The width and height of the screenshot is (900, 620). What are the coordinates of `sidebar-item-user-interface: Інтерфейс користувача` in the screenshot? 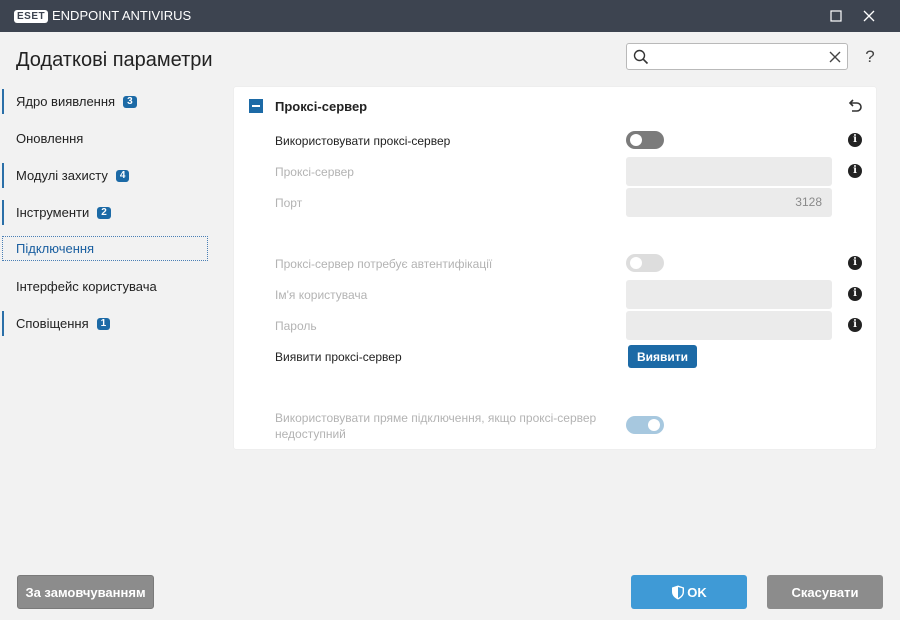 It's located at (105, 286).